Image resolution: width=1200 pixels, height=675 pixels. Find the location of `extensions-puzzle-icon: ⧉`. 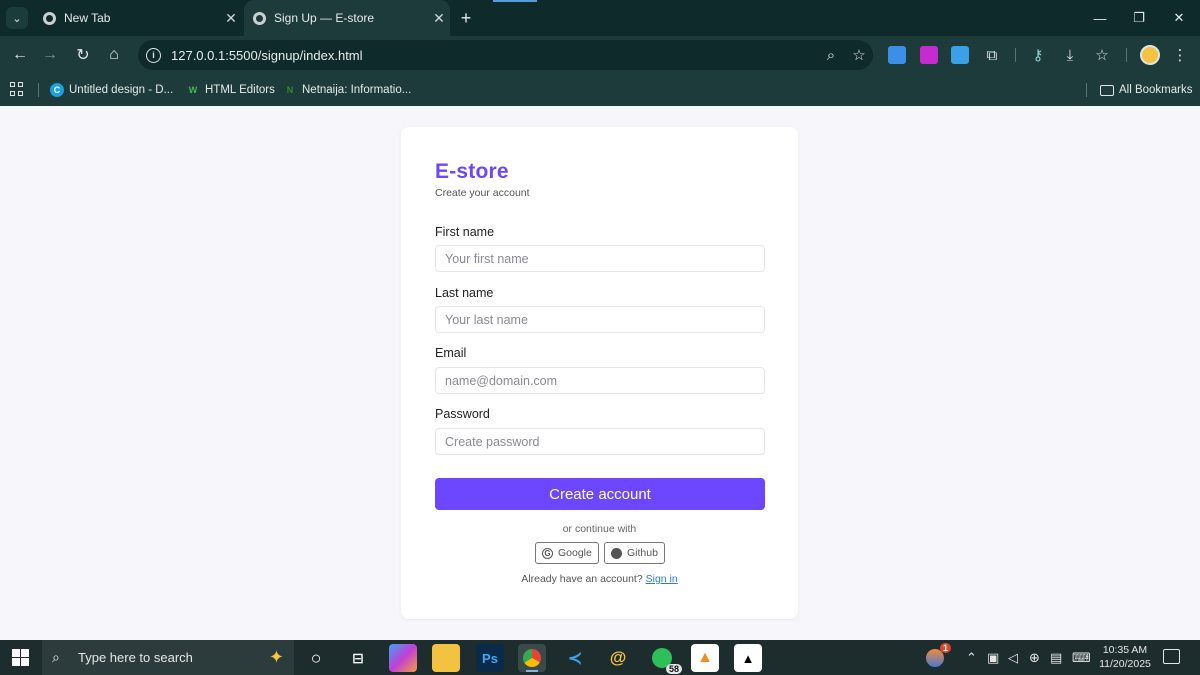

extensions-puzzle-icon: ⧉ is located at coordinates (992, 55).